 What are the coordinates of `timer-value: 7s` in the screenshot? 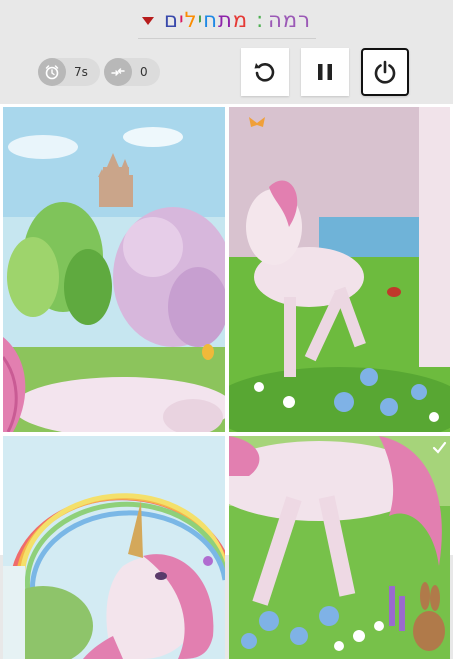 It's located at (81, 72).